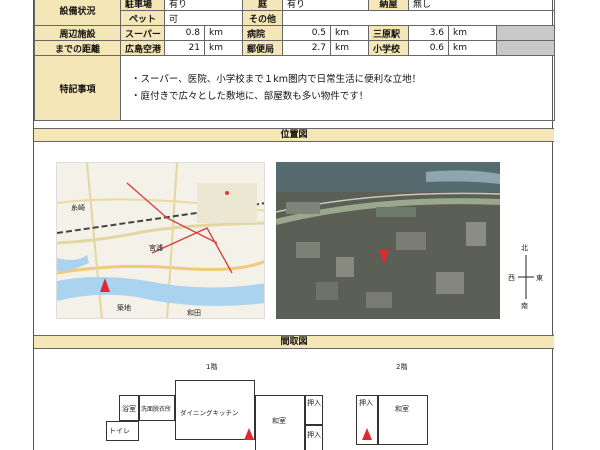 This screenshot has height=450, width=600. Describe the element at coordinates (482, 5) in the screenshot. I see `barn-value: 無し` at that location.